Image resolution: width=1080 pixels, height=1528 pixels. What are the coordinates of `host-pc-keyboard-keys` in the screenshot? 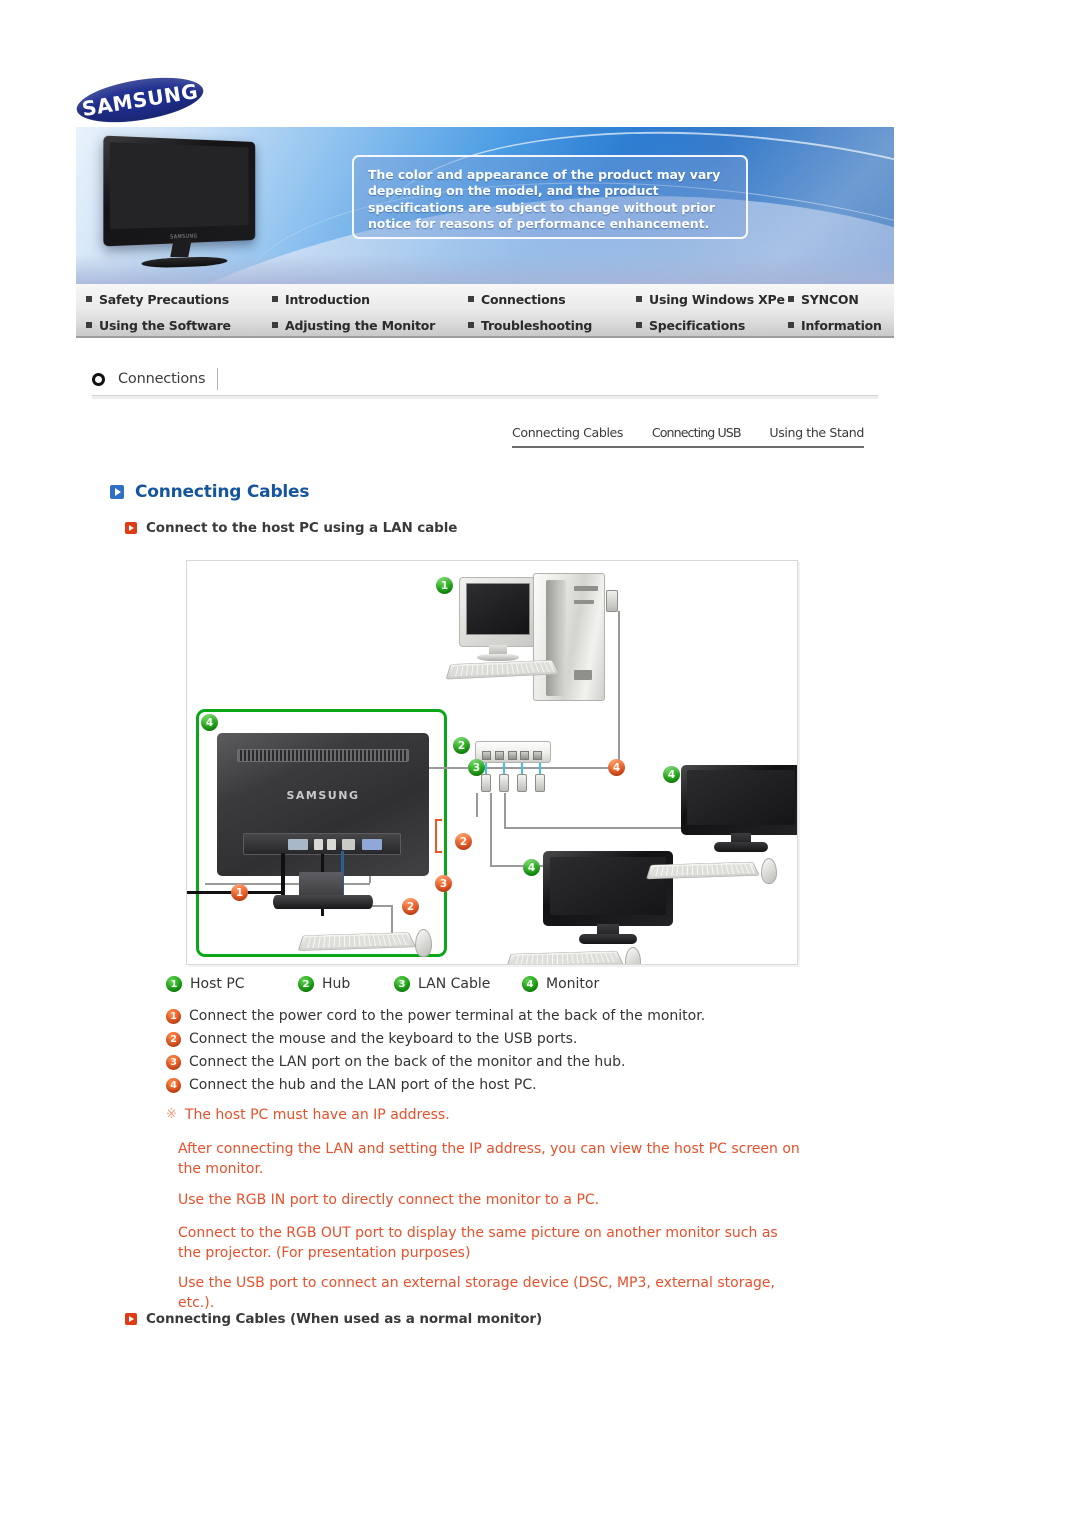 It's located at (502, 669).